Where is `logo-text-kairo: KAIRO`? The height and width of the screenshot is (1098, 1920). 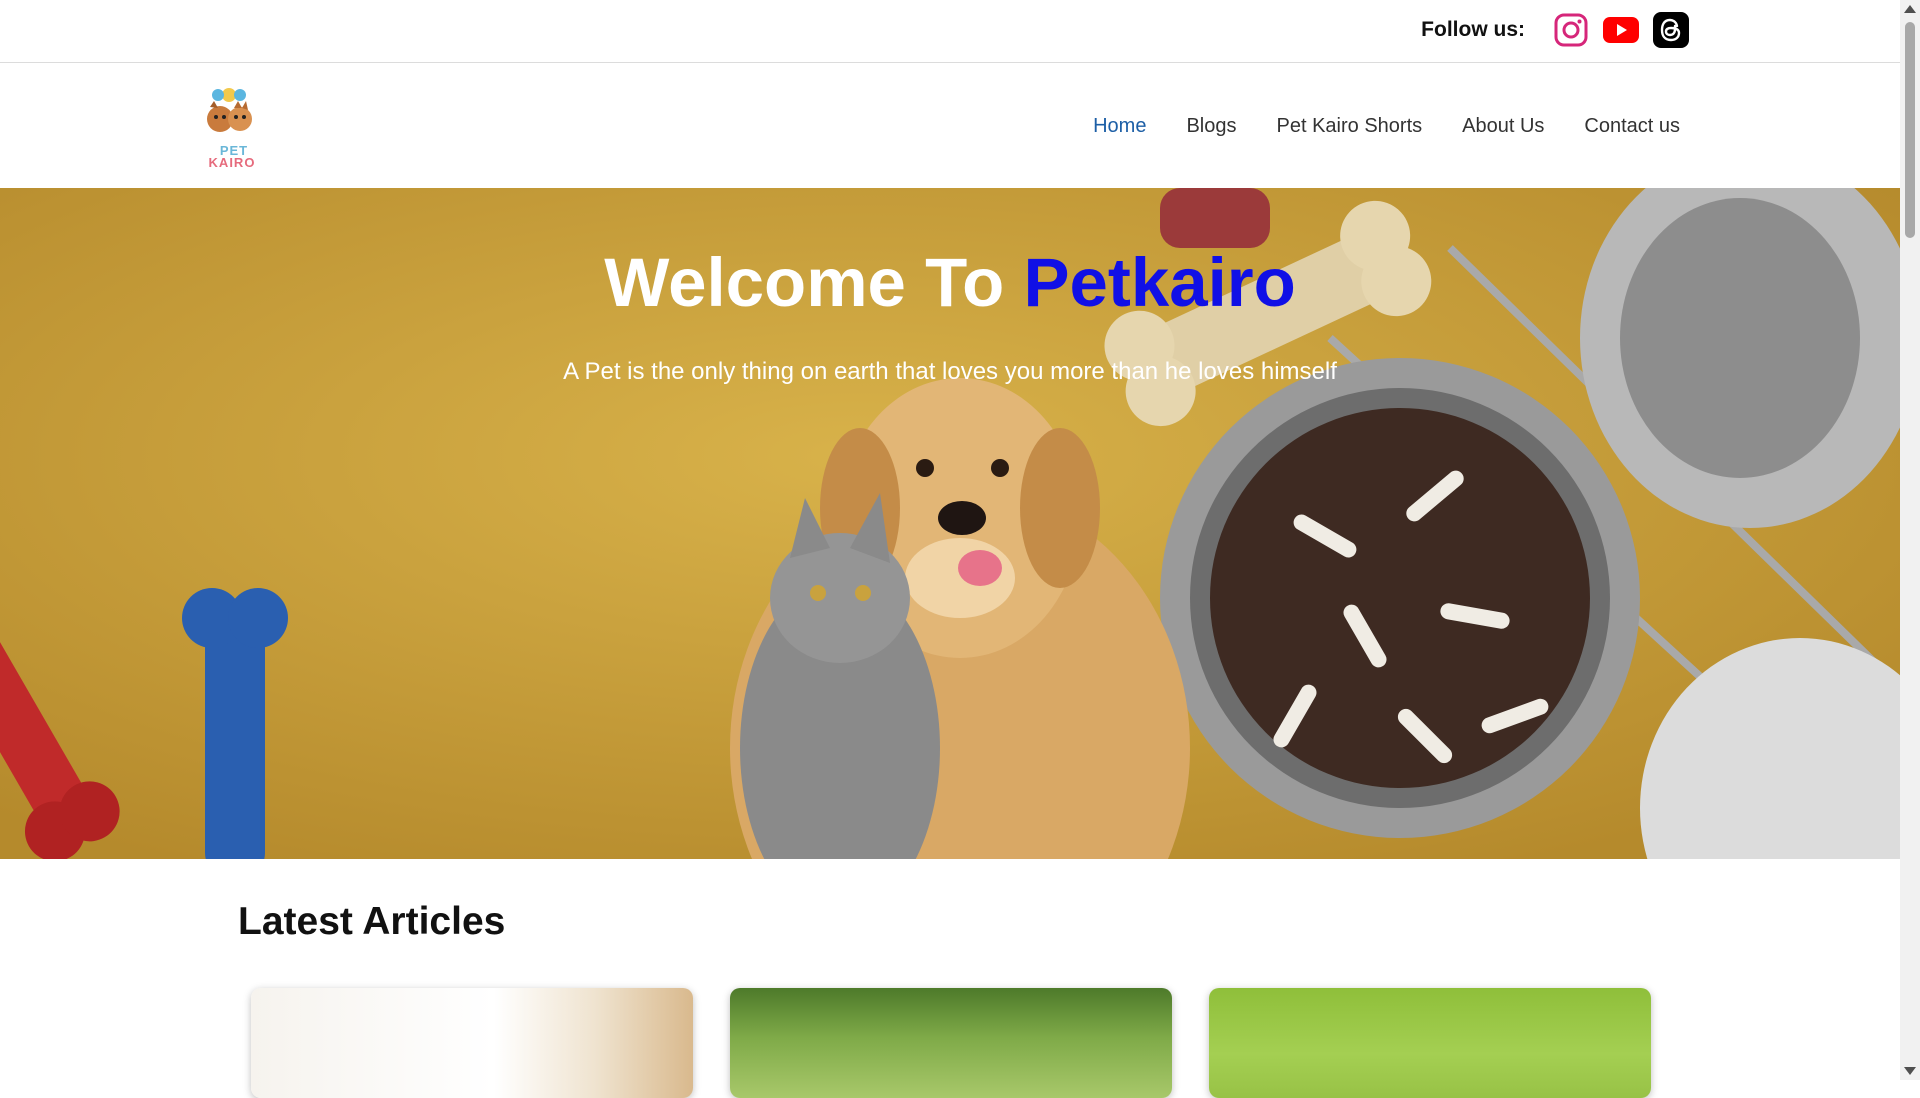 logo-text-kairo: KAIRO is located at coordinates (232, 162).